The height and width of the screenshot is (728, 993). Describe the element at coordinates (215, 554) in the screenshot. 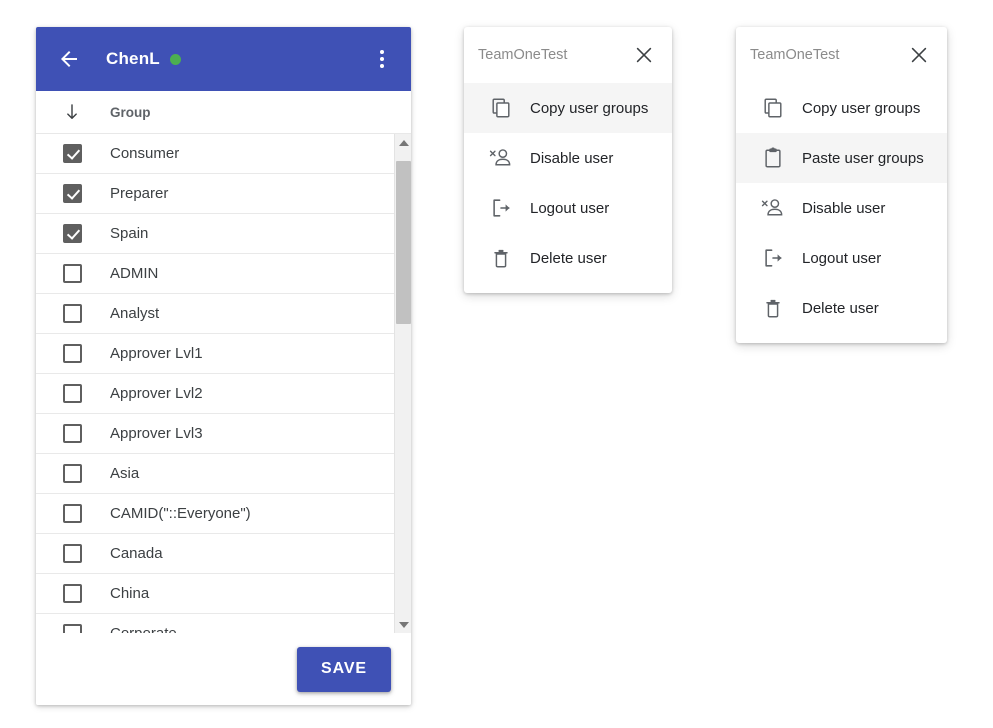

I see `group-row: Canada` at that location.